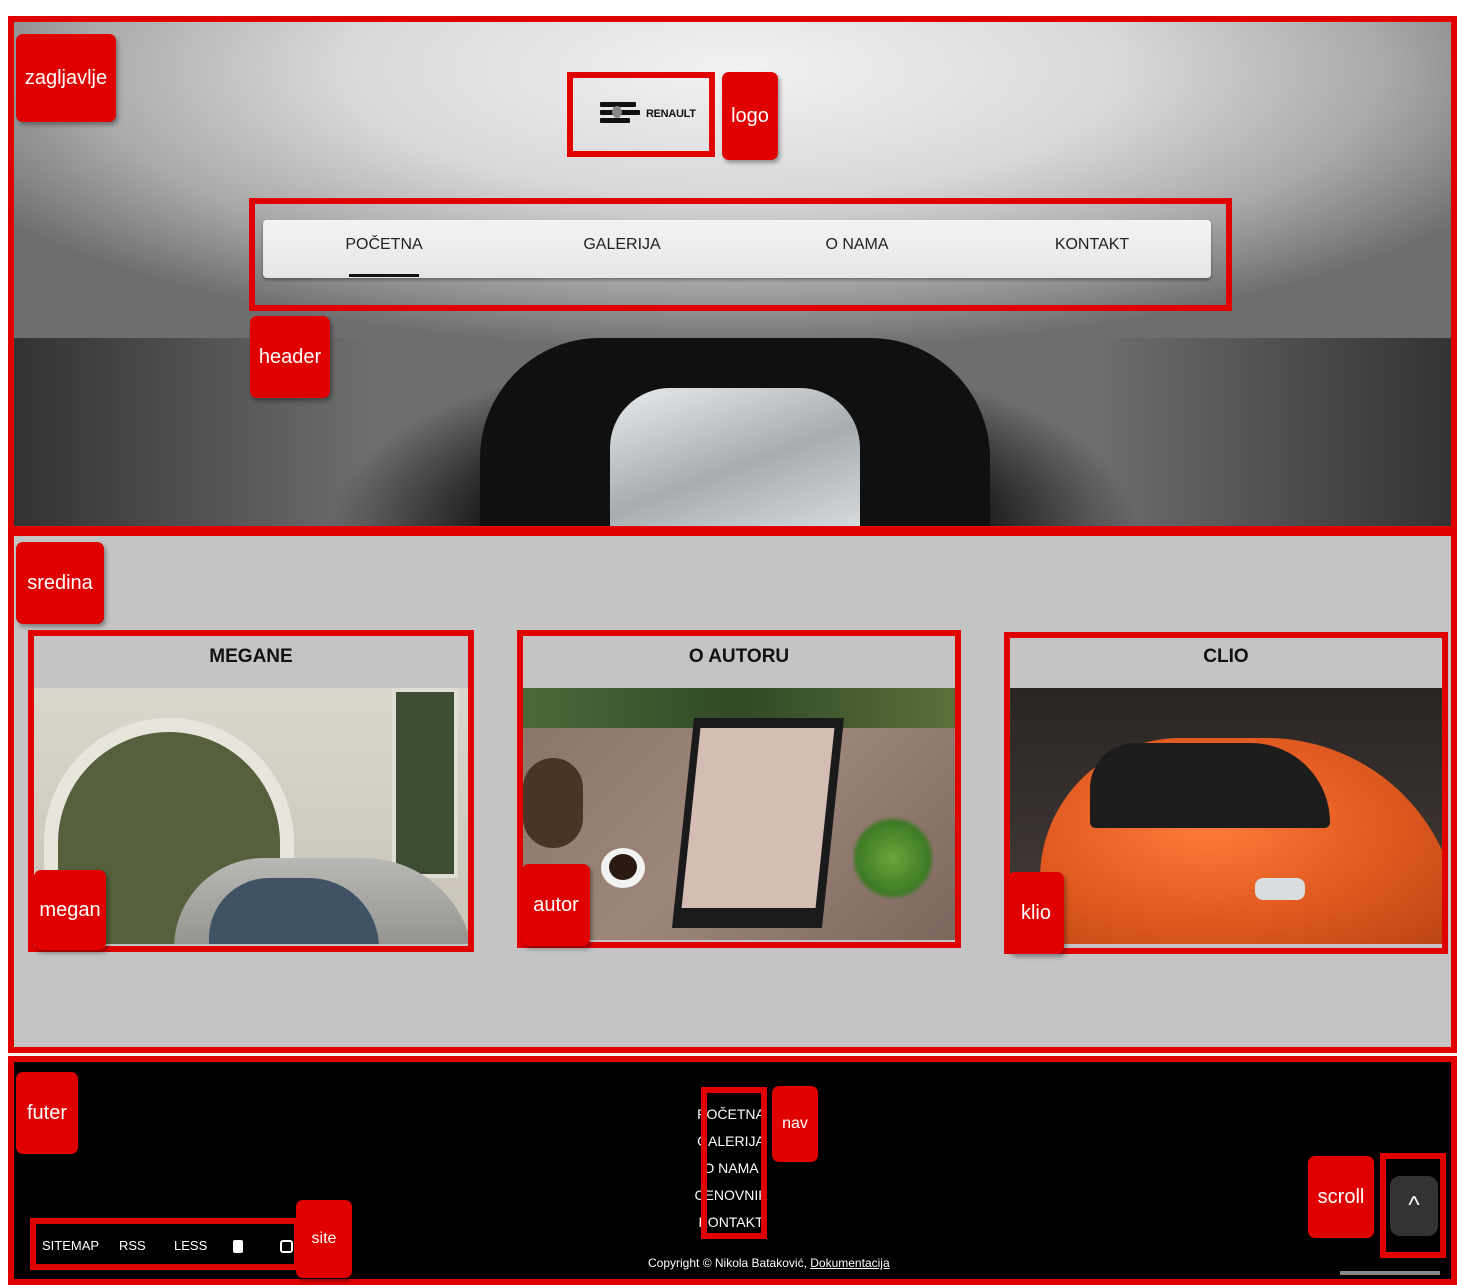 The height and width of the screenshot is (1285, 1457). Describe the element at coordinates (795, 1124) in the screenshot. I see `annotation-nav: nav` at that location.